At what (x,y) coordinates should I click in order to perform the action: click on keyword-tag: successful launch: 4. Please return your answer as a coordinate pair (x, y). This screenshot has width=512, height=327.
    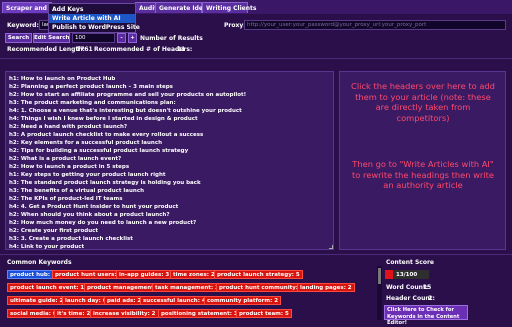
    Looking at the image, I should click on (174, 300).